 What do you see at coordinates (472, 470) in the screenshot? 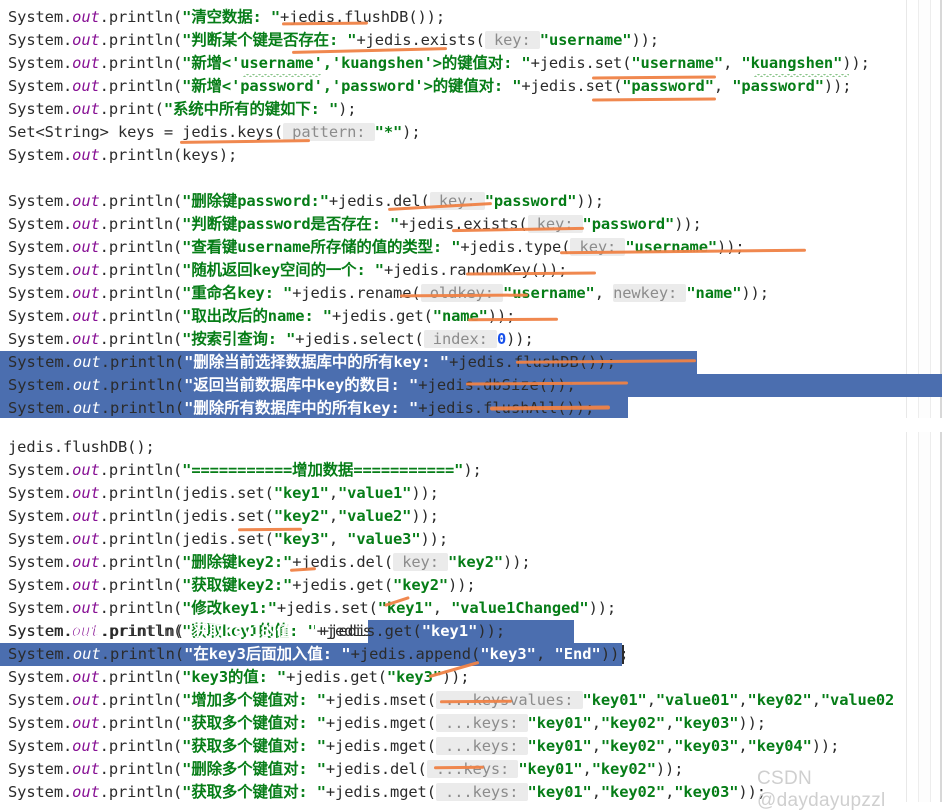
I see `code-token: );` at bounding box center [472, 470].